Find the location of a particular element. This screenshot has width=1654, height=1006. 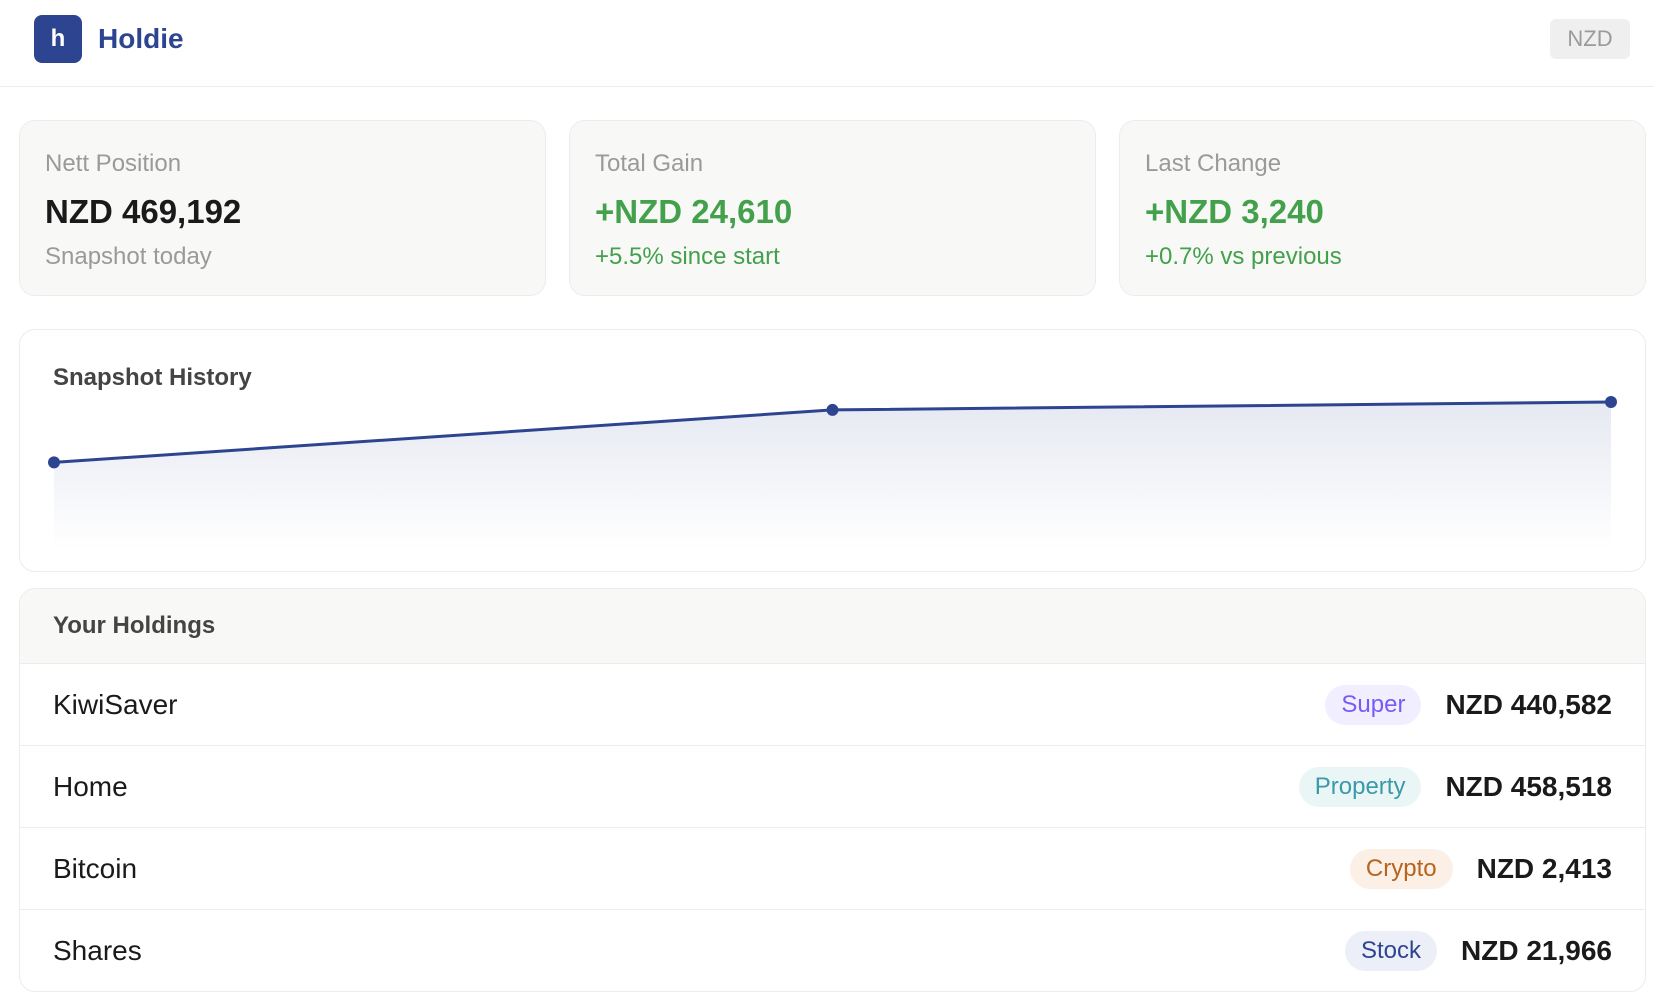

chart-area-fill is located at coordinates (832, 476).